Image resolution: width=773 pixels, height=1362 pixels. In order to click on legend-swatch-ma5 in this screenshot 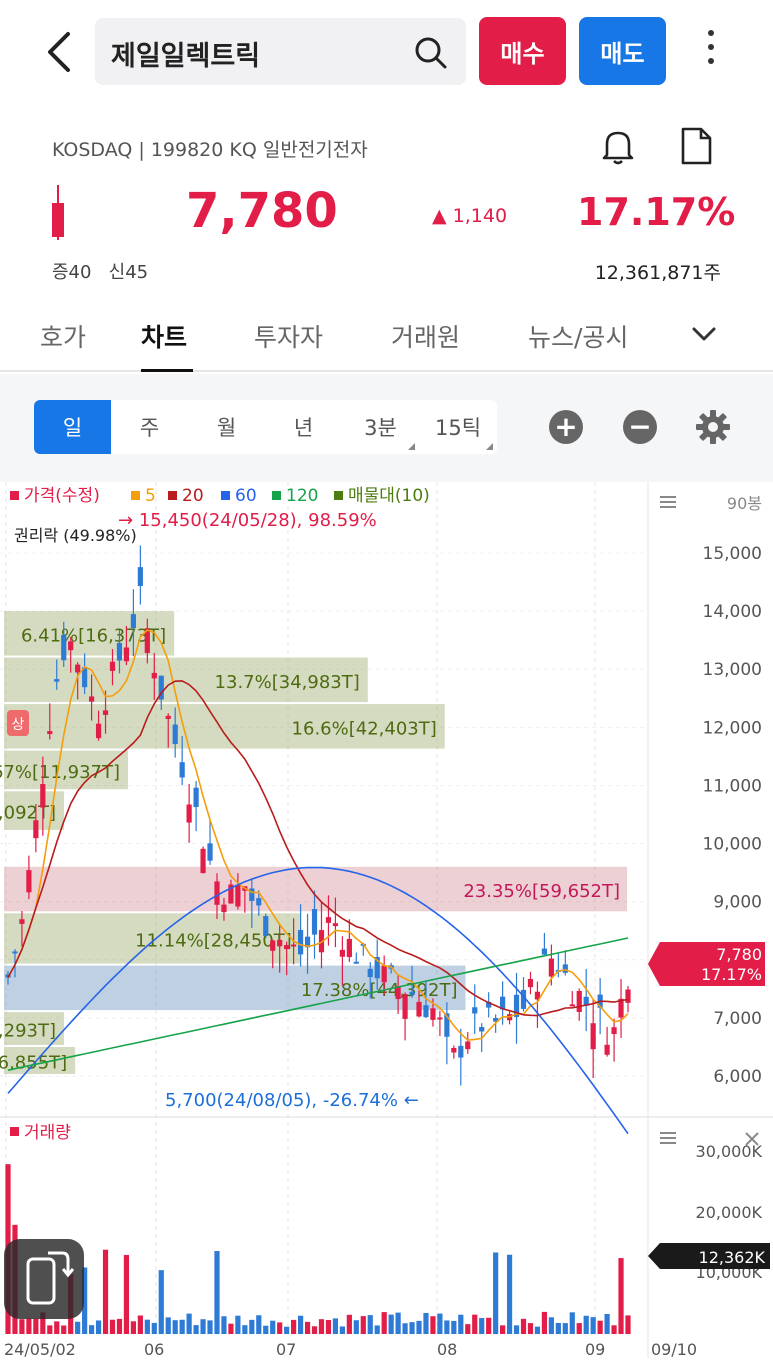, I will do `click(135, 495)`.